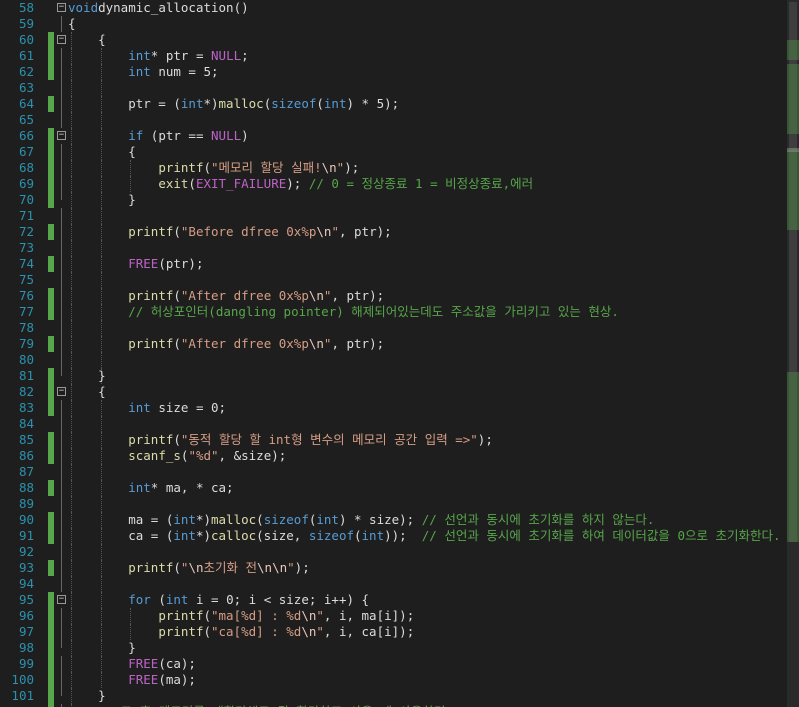  What do you see at coordinates (393, 280) in the screenshot?
I see `code-line: 75` at bounding box center [393, 280].